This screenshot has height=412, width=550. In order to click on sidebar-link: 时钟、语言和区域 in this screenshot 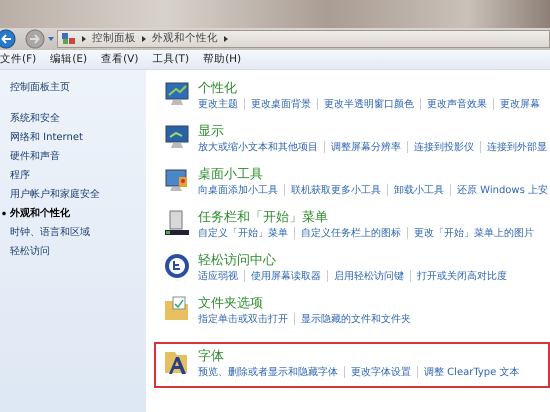, I will do `click(78, 232)`.